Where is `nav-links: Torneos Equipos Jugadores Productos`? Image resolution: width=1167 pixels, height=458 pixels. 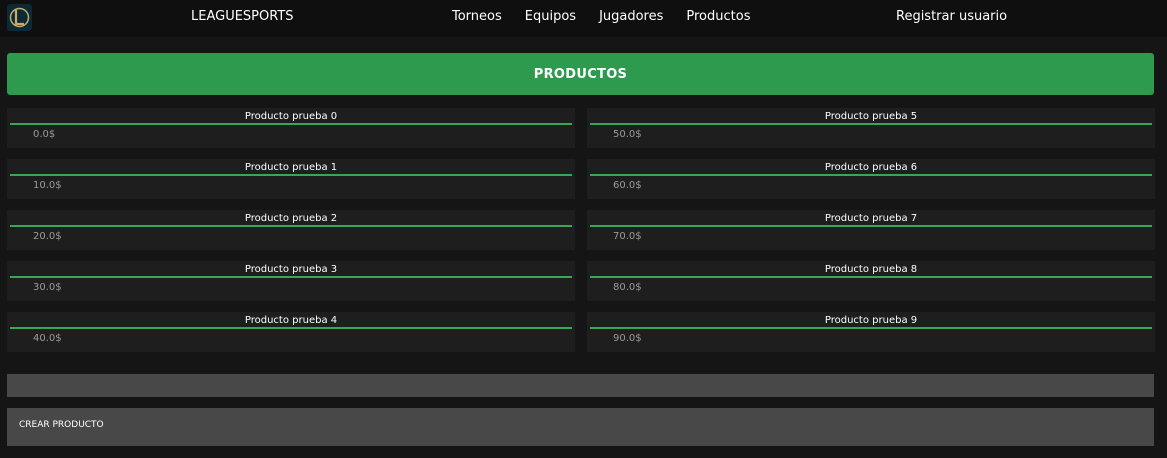 nav-links: Torneos Equipos Jugadores Productos is located at coordinates (601, 16).